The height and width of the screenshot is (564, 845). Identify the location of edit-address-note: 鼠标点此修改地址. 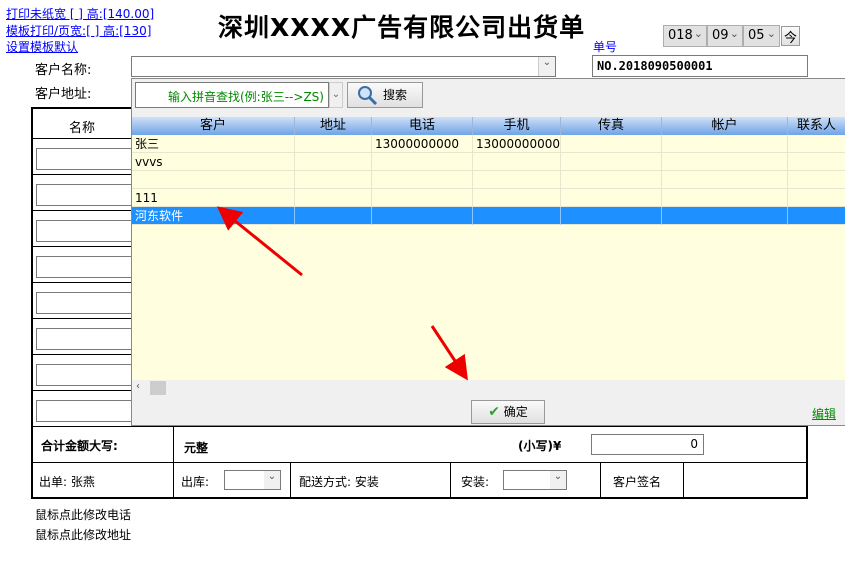
(83, 534).